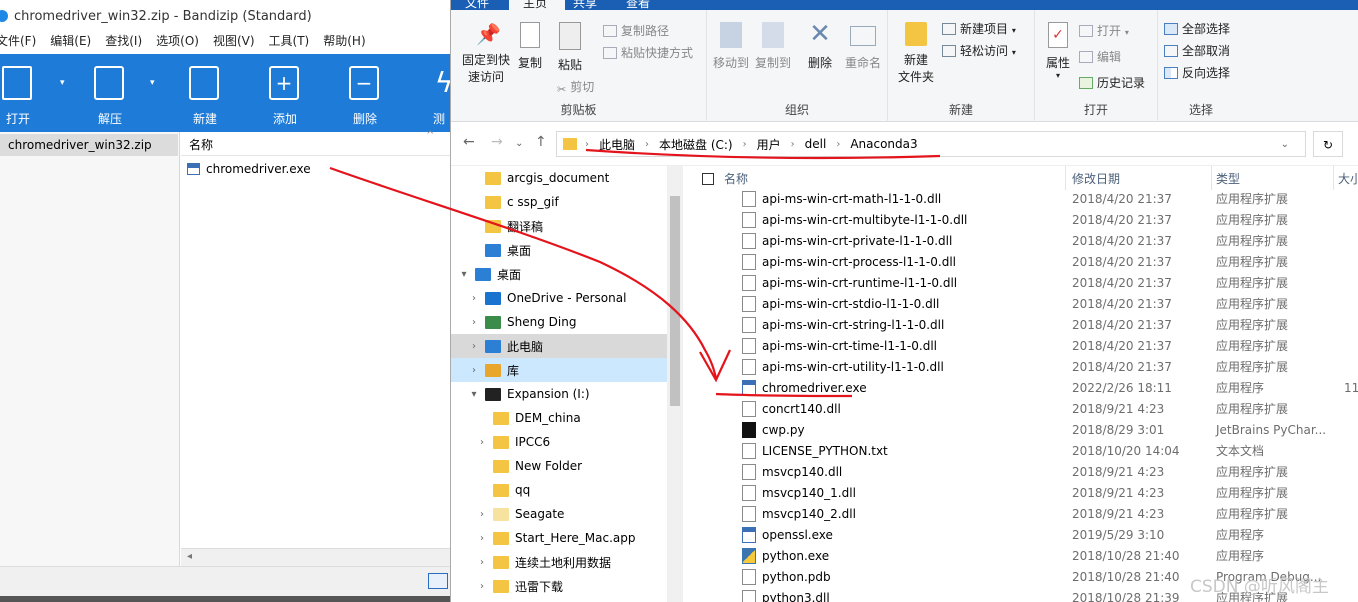 This screenshot has width=1358, height=602. I want to click on breadcrumb-item: 此电脑, so click(617, 144).